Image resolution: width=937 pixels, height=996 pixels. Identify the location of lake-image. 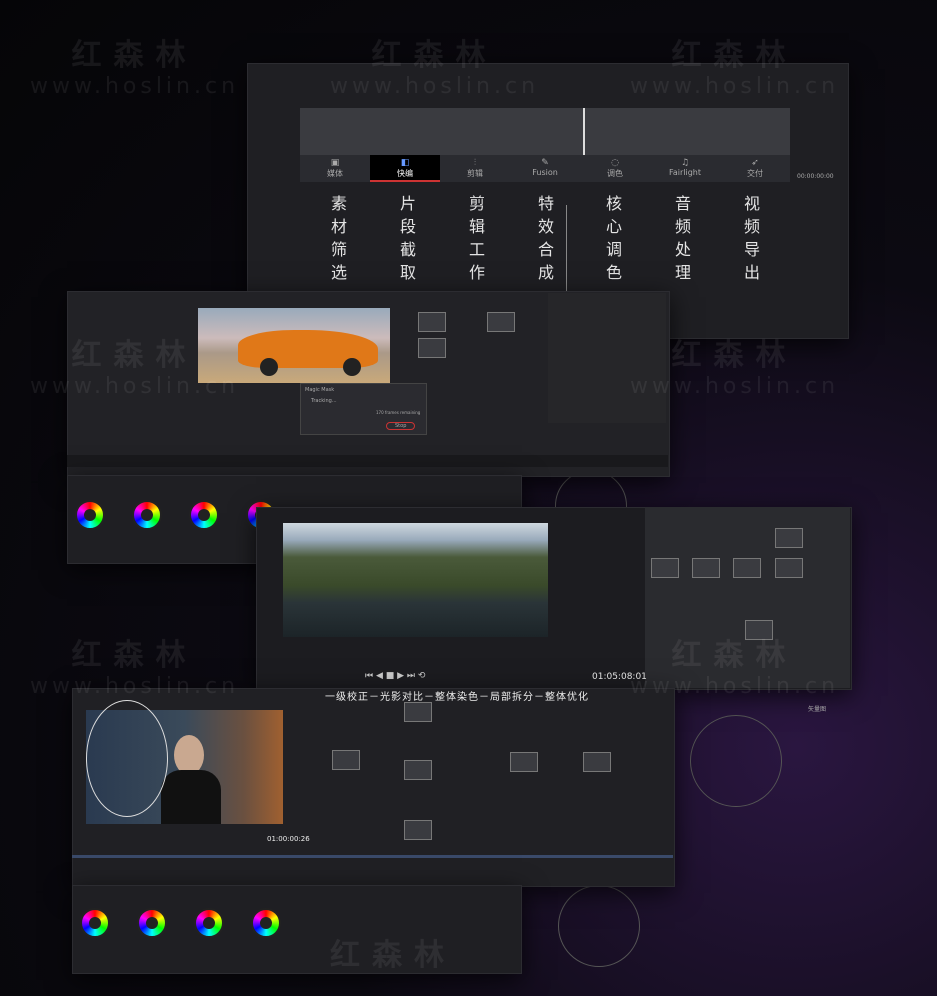
(415, 580).